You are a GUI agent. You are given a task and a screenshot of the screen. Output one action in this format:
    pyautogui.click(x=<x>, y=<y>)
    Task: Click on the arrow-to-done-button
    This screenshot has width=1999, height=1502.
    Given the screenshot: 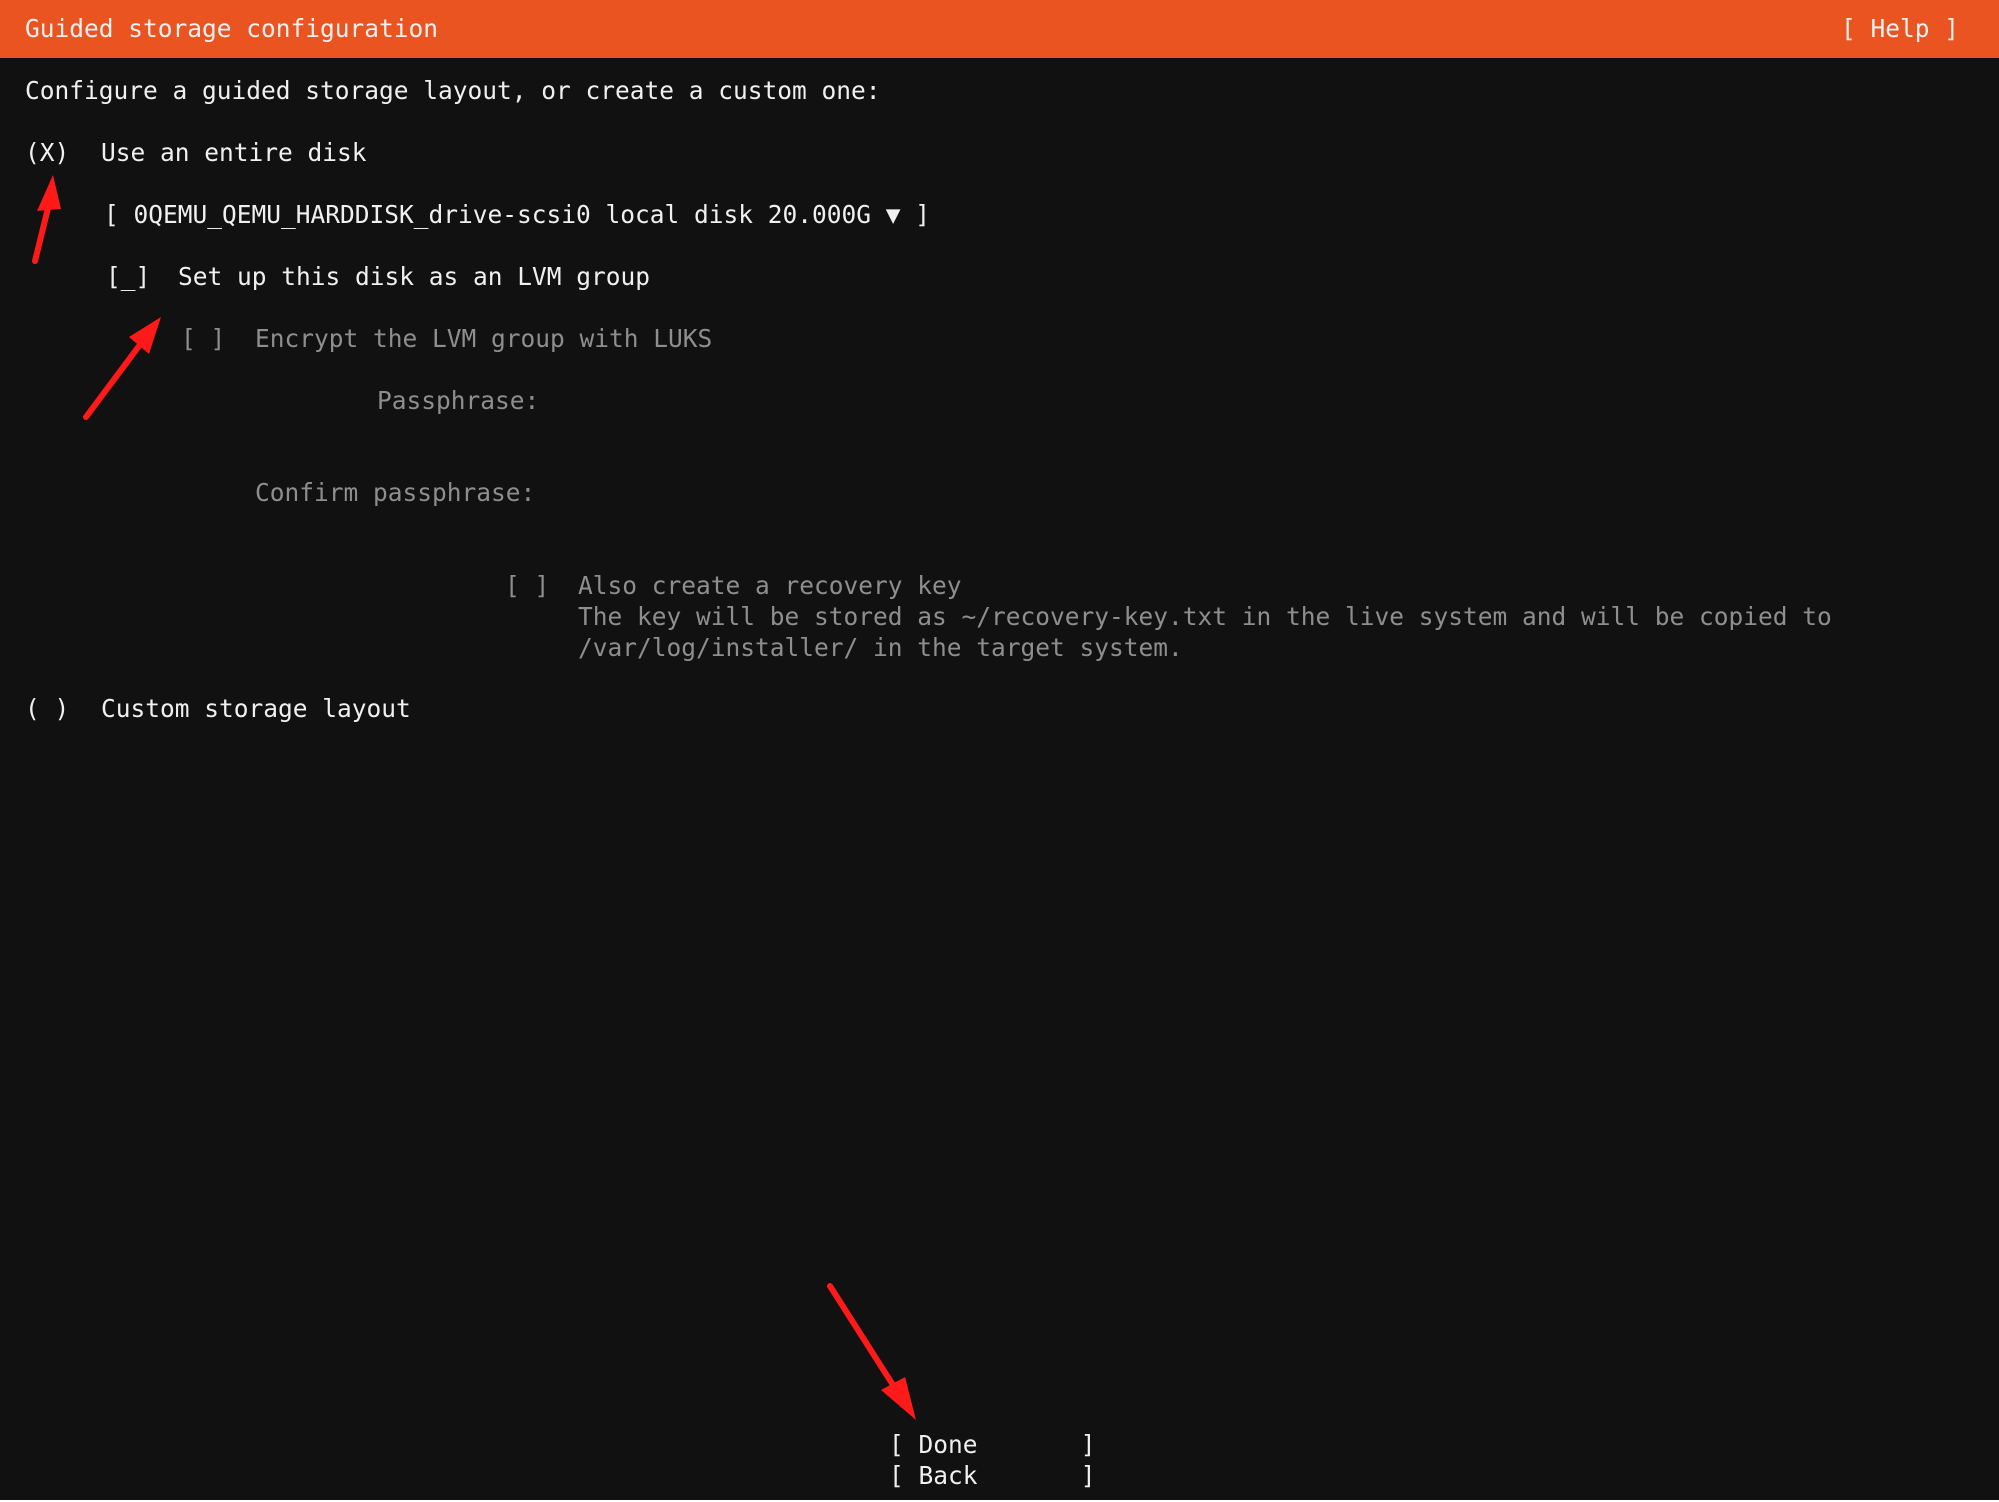 What is the action you would take?
    pyautogui.click(x=871, y=1351)
    